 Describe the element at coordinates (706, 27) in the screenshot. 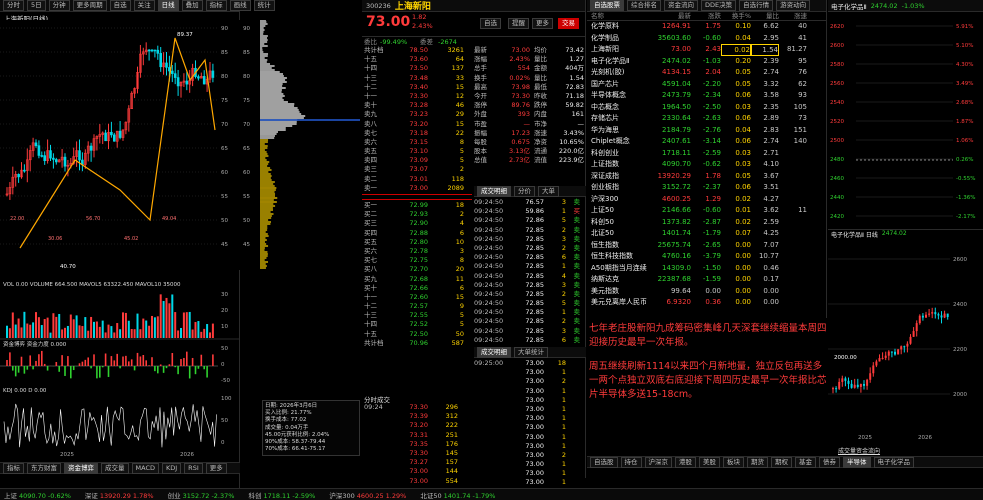

I see `watch-row: 化学原料 1264.91 1.75 0.10 6.62 40` at that location.